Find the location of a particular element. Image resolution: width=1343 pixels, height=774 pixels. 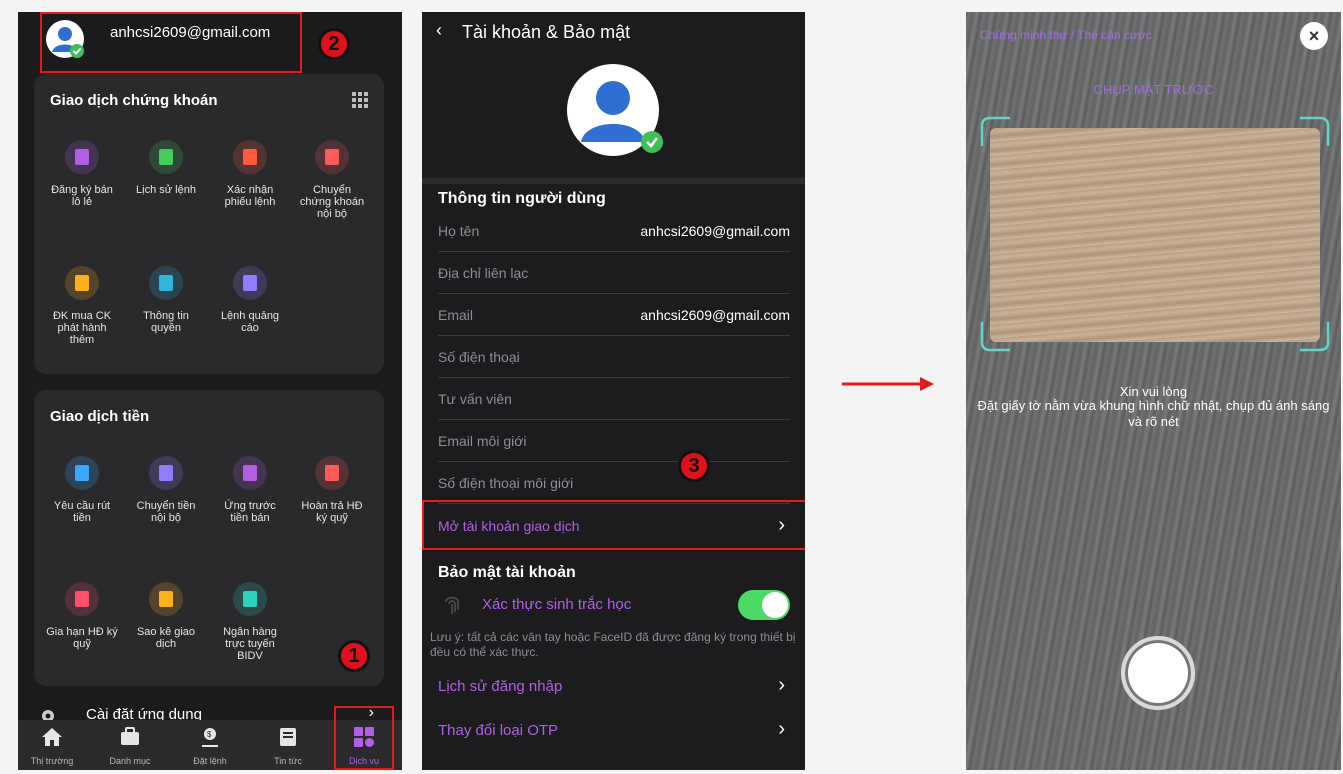

close-button: × is located at coordinates (1314, 36).